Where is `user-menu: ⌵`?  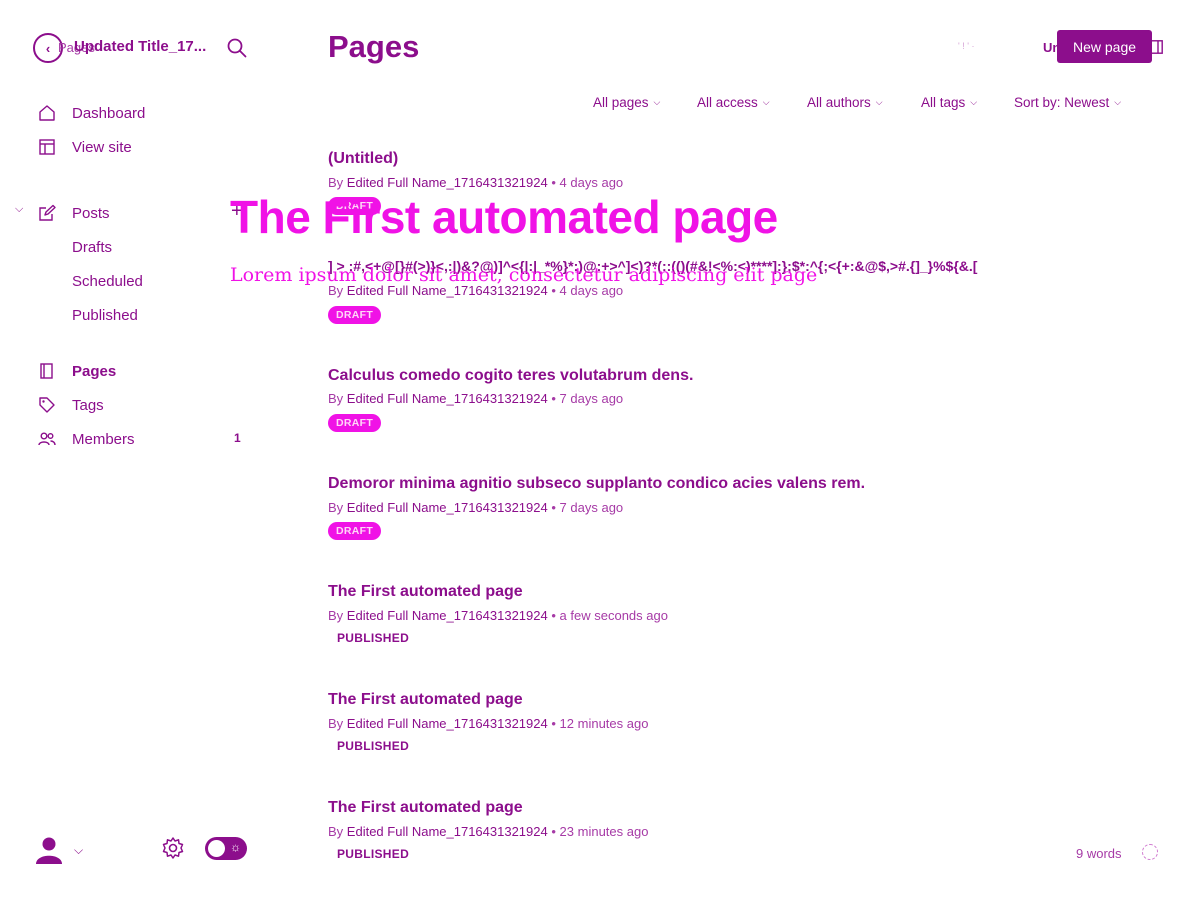 user-menu: ⌵ is located at coordinates (58, 850).